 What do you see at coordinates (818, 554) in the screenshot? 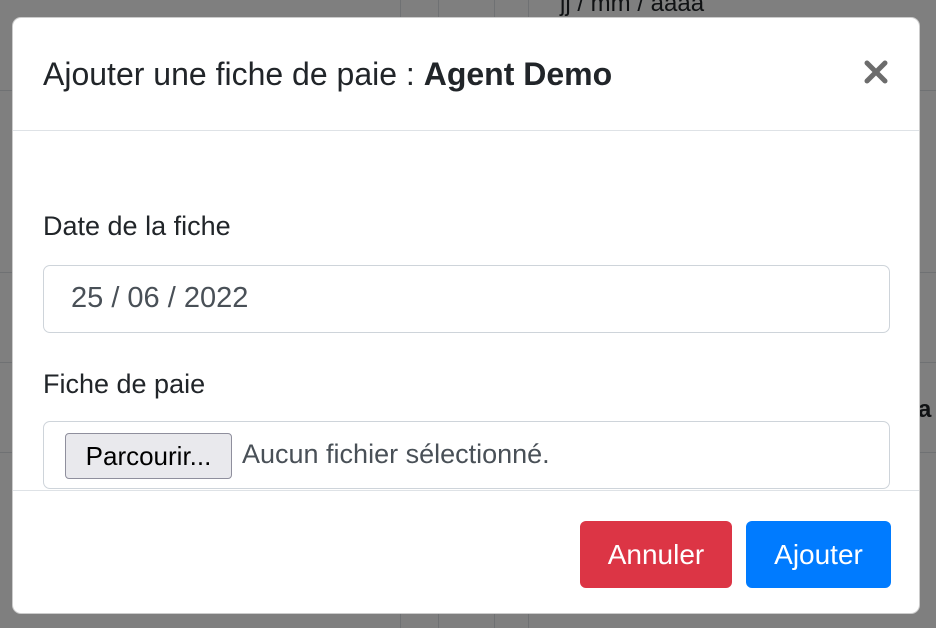
I see `add-button: Ajouter` at bounding box center [818, 554].